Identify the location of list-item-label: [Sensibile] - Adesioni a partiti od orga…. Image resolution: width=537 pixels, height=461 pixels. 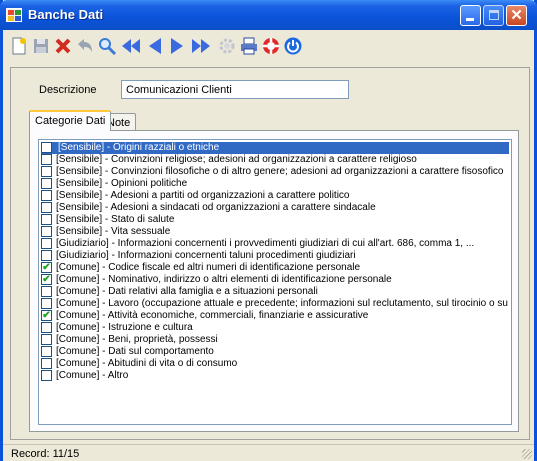
(203, 195).